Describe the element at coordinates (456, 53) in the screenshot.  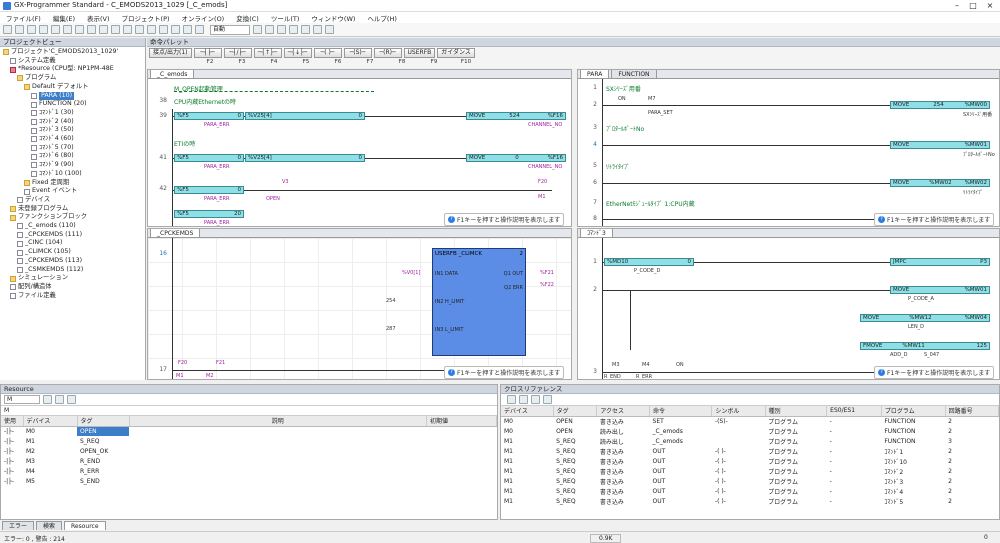
I see `palette-button: ガイダンス` at that location.